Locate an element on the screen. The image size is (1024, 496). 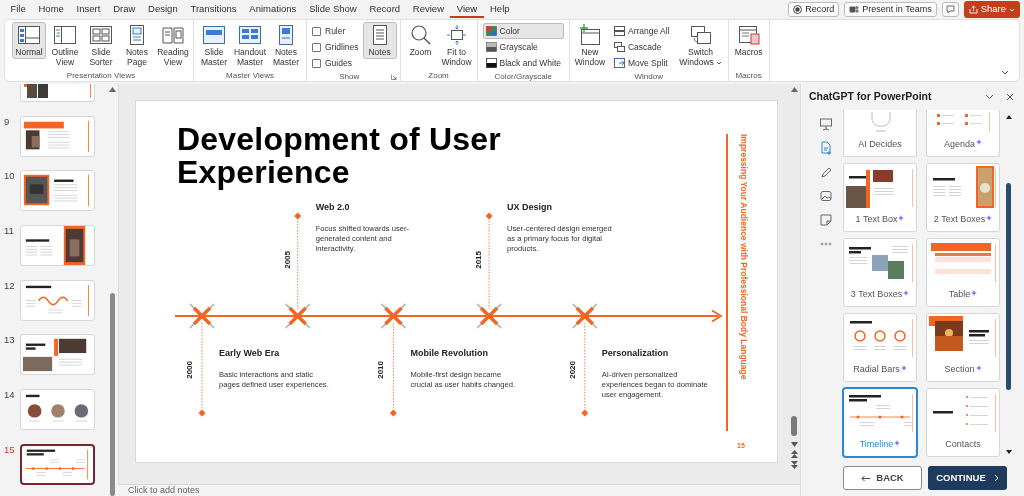
year-label: 2020 is located at coordinates (572, 370).